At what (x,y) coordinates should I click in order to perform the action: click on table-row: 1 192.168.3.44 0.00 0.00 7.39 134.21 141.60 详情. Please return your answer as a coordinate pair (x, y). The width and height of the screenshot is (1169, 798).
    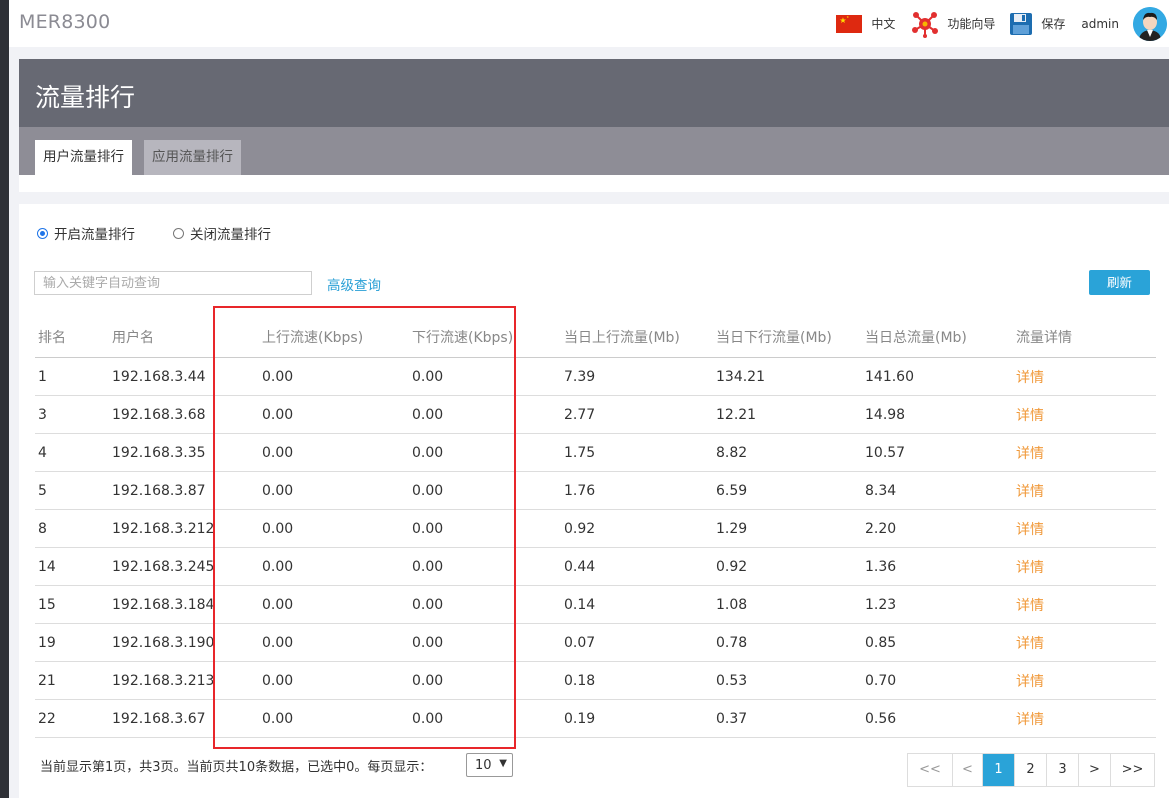
    Looking at the image, I should click on (595, 376).